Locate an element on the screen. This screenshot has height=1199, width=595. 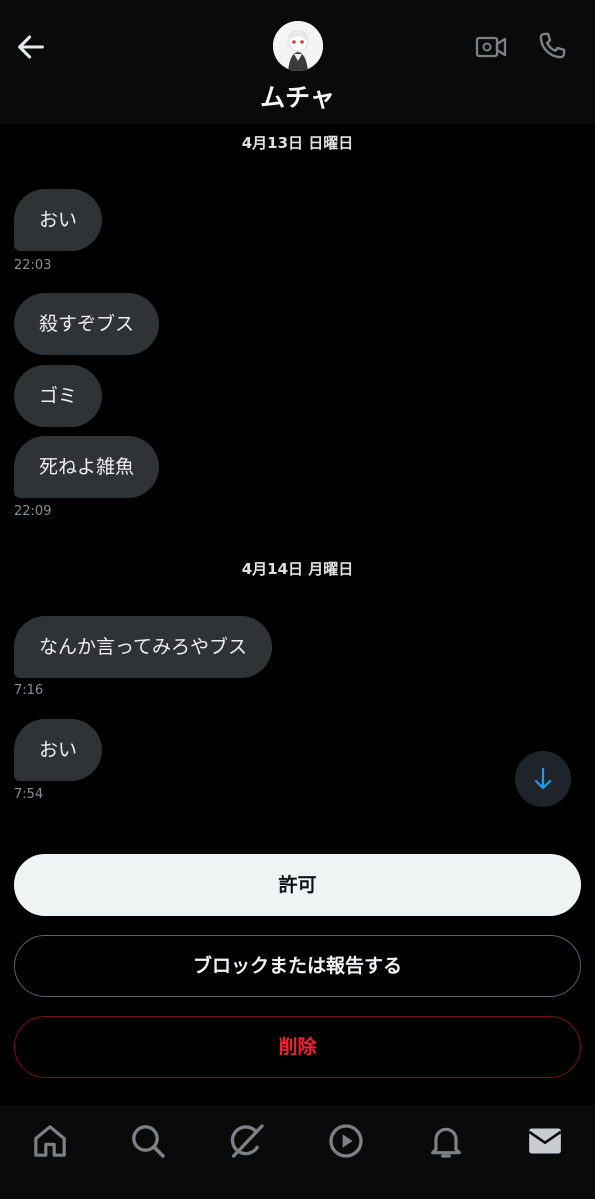
message-bubble: 死ねよ雑魚 is located at coordinates (87, 467).